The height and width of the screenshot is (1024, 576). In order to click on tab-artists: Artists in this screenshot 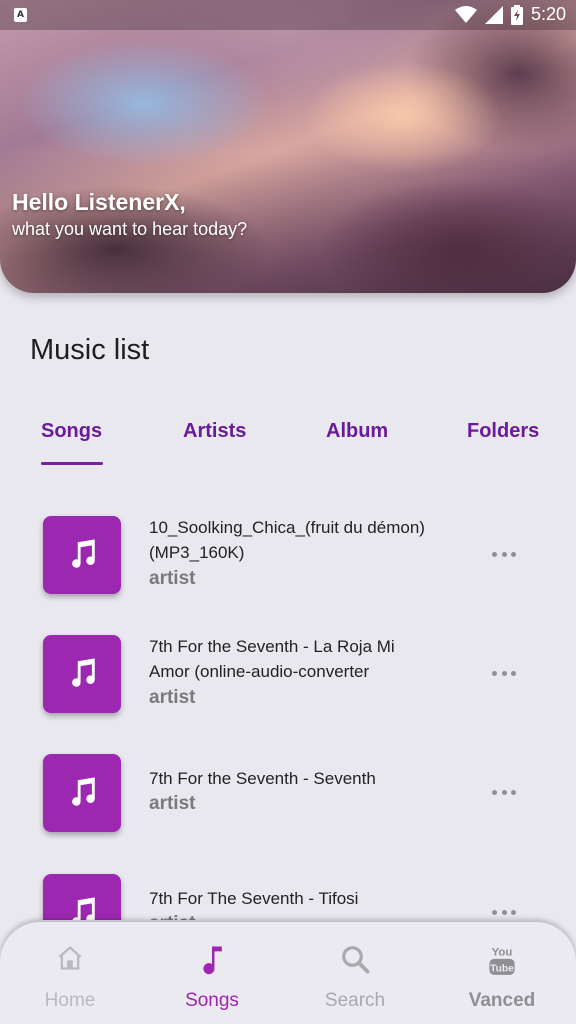, I will do `click(214, 443)`.